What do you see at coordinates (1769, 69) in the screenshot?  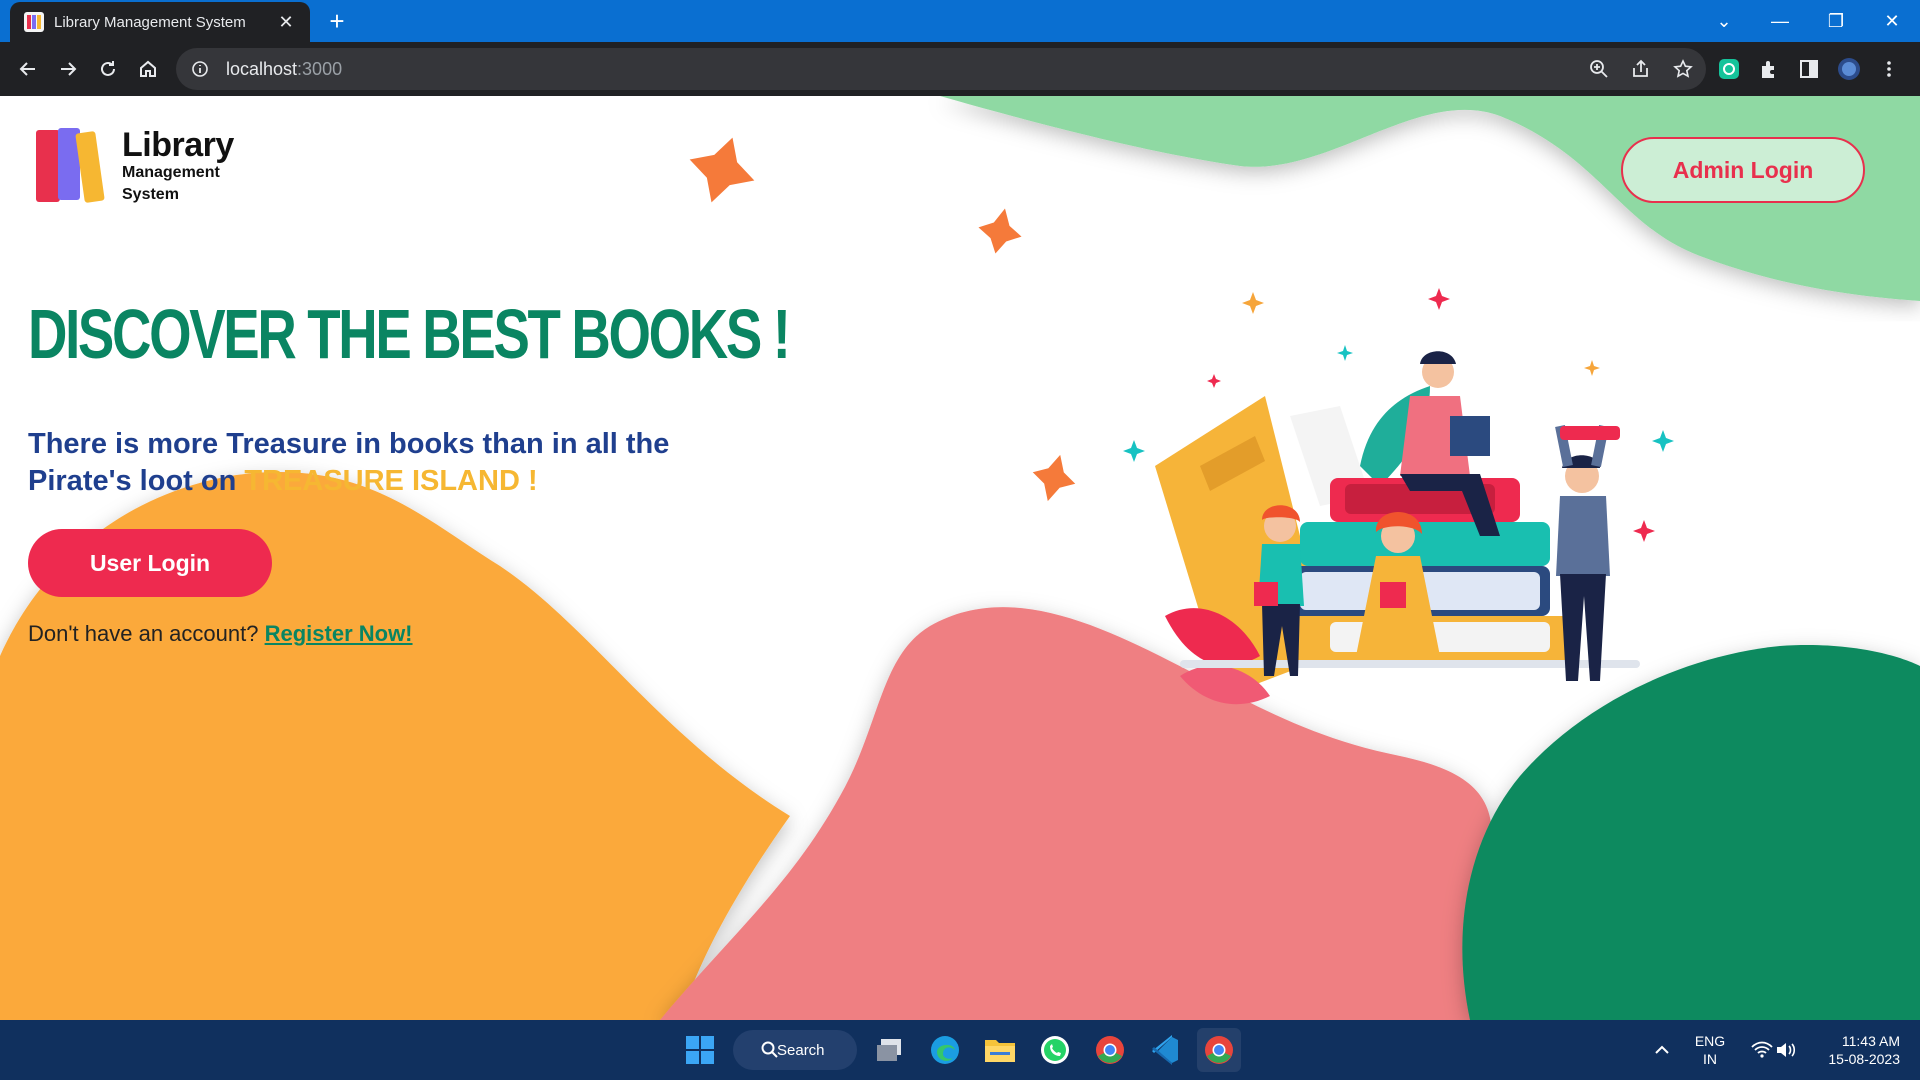 I see `extensions-puzzle-icon` at bounding box center [1769, 69].